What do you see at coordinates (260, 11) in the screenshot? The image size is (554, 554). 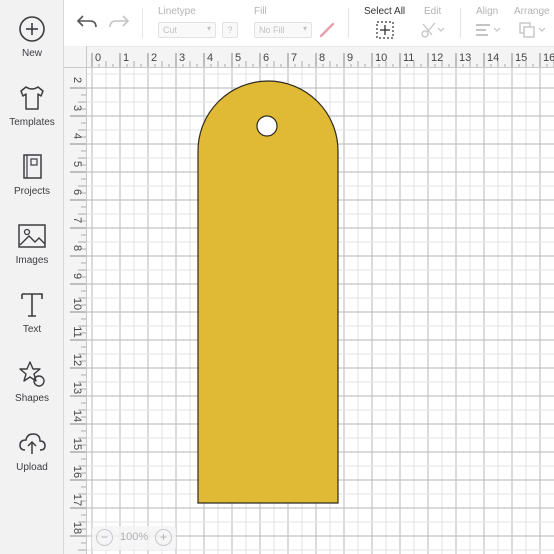 I see `fill-label: Fill` at bounding box center [260, 11].